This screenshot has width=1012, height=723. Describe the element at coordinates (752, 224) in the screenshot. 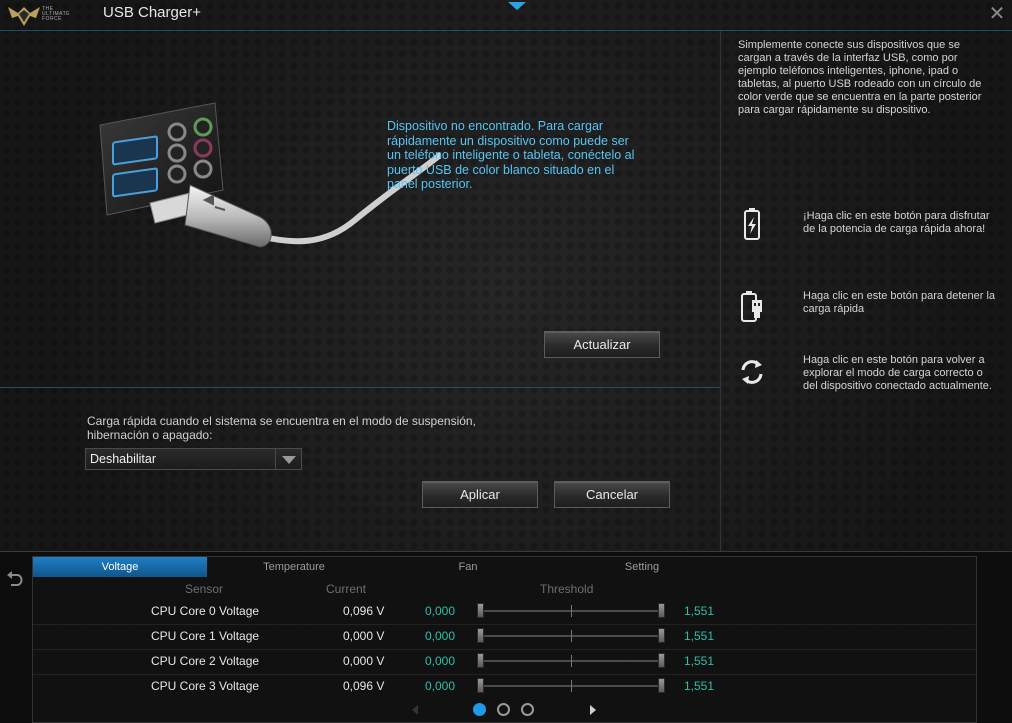

I see `battery-charge-icon` at that location.